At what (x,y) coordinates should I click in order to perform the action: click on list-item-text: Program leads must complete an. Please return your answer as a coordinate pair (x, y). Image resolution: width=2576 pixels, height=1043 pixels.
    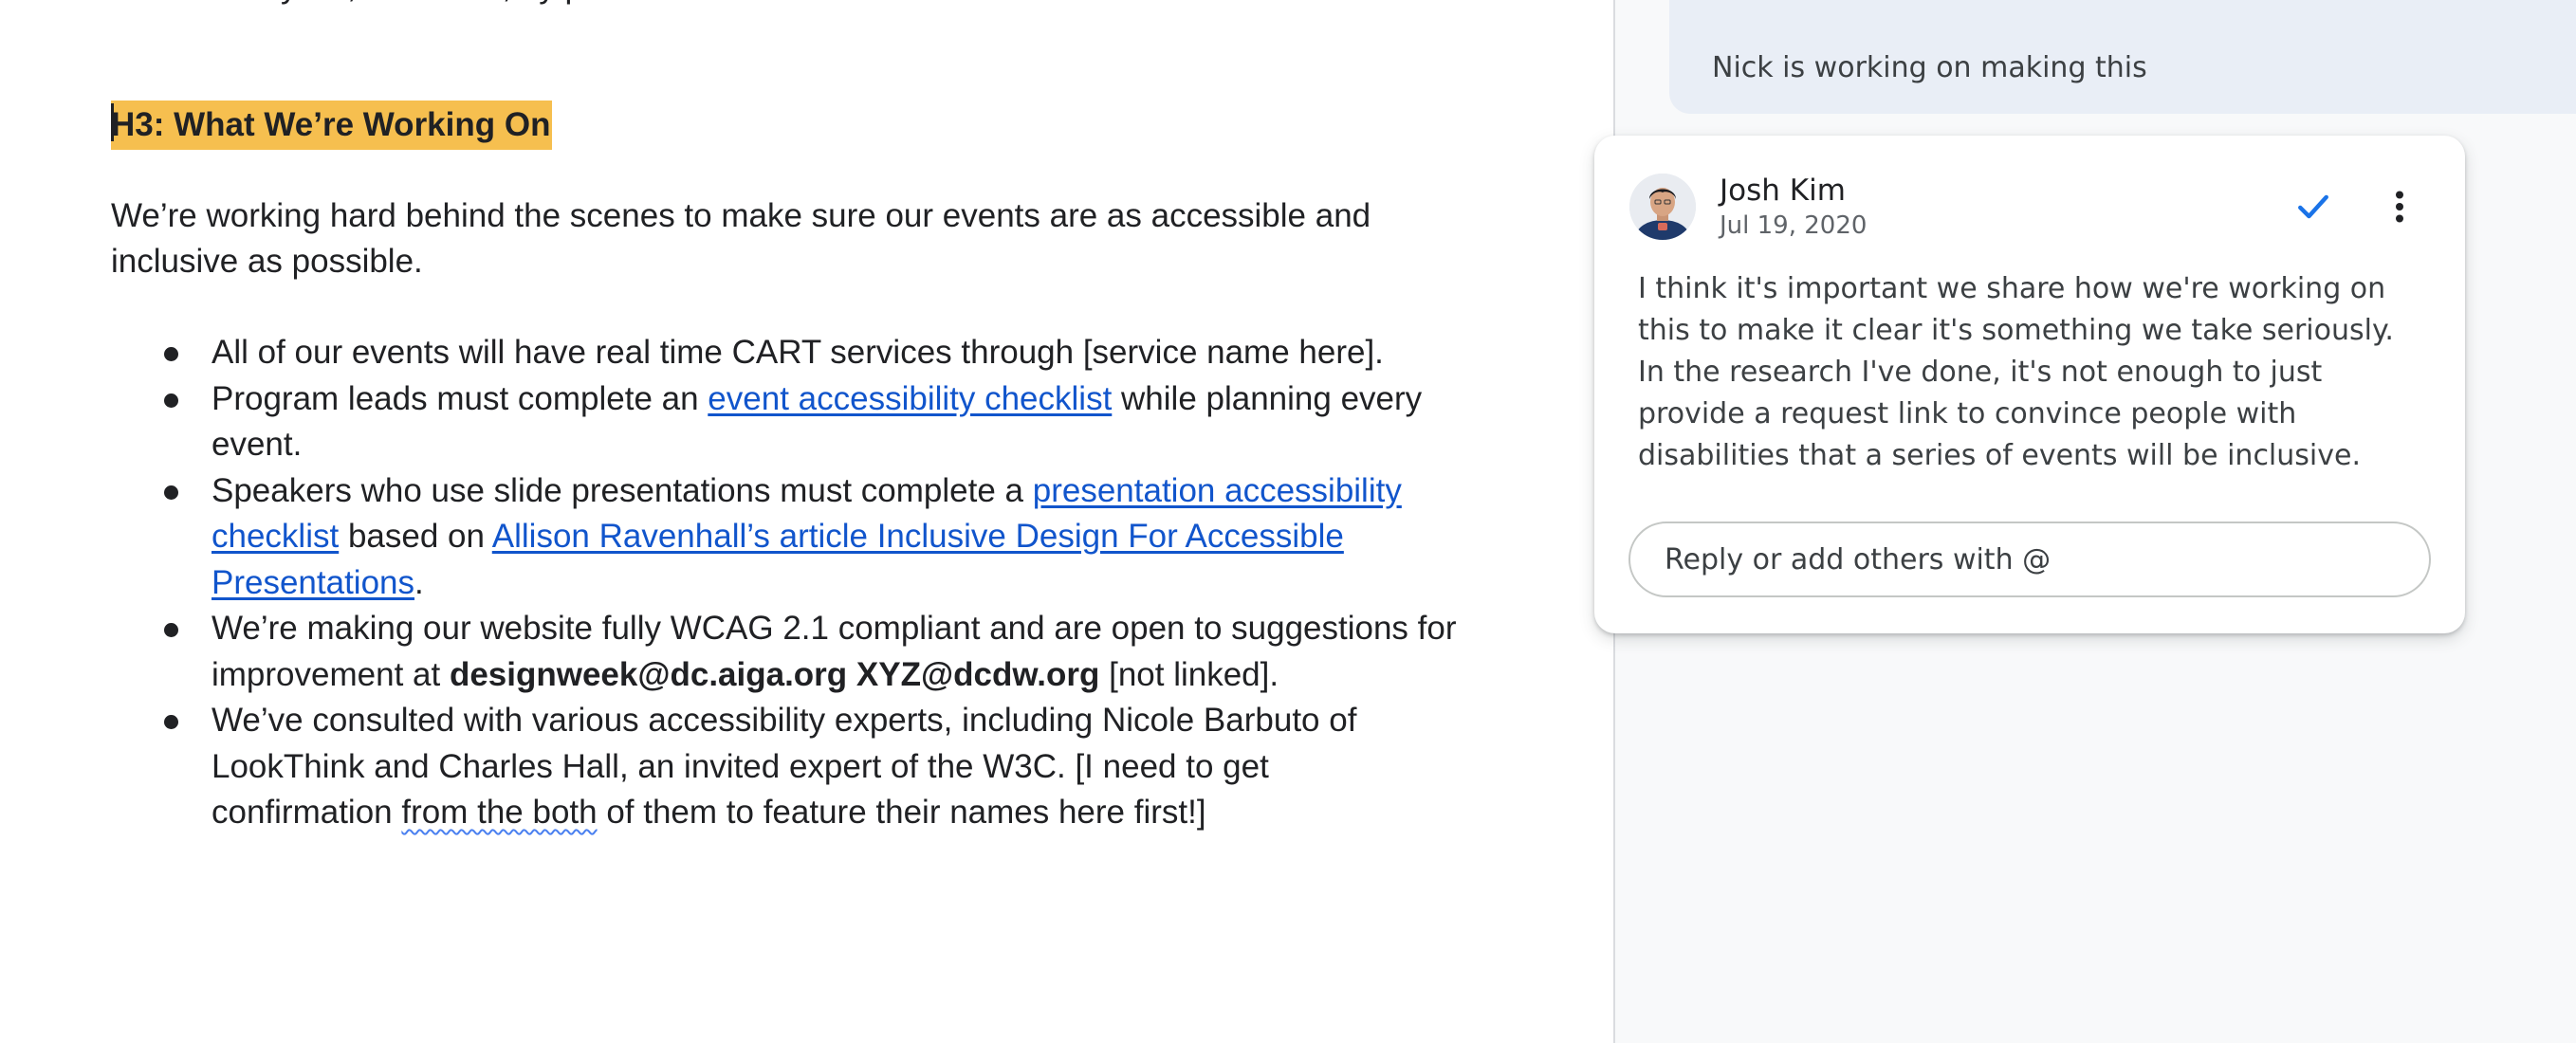
    Looking at the image, I should click on (460, 398).